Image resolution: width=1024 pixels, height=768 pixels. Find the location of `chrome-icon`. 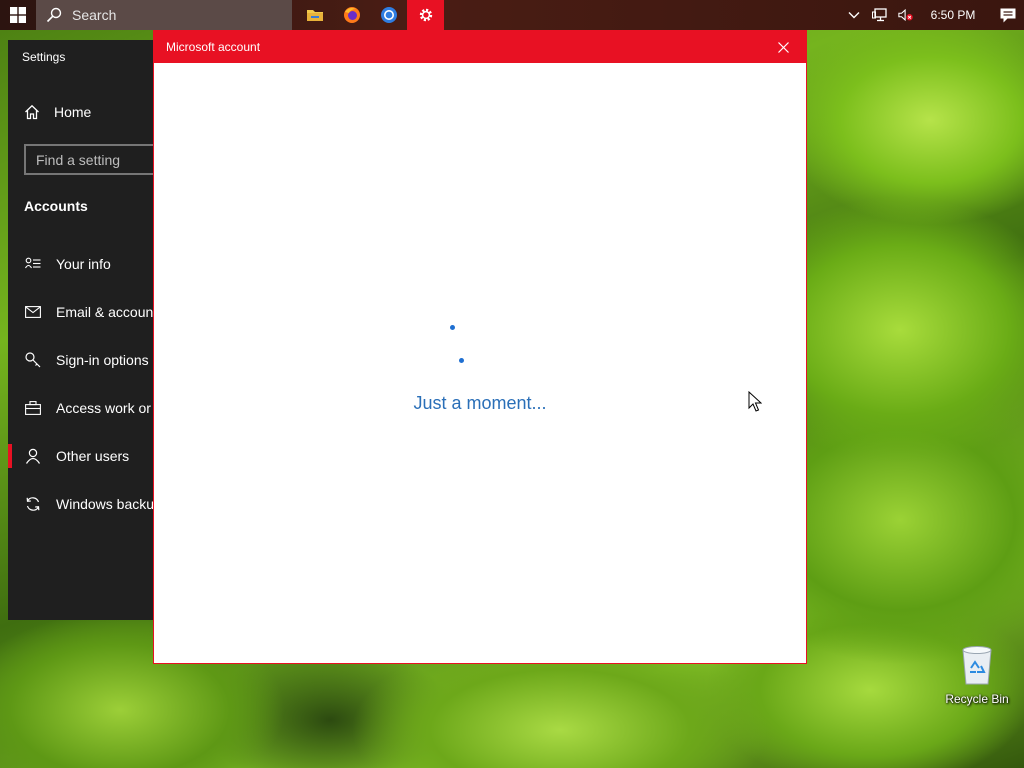

chrome-icon is located at coordinates (388, 15).